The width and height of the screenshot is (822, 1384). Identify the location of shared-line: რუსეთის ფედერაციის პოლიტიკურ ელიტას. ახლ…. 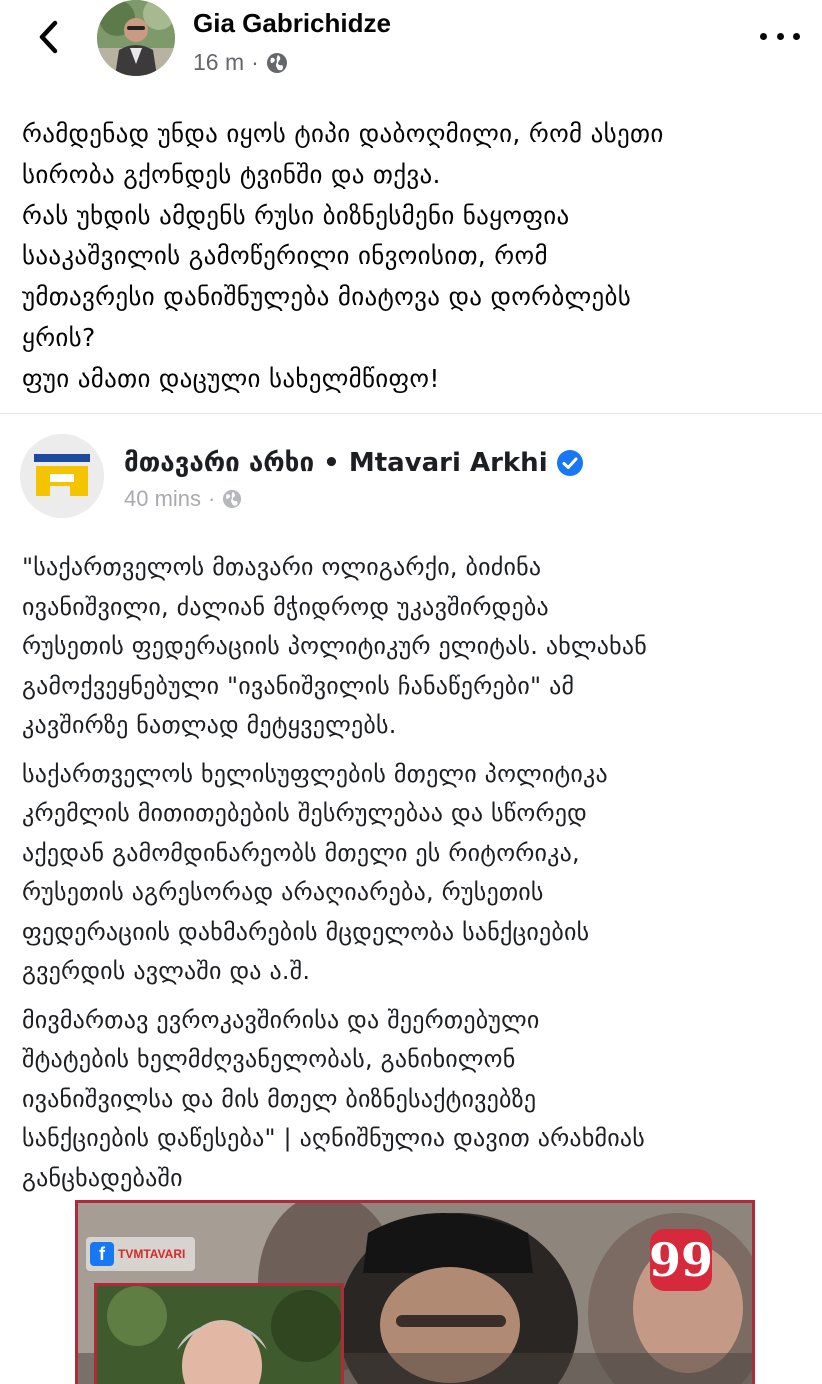
(335, 646).